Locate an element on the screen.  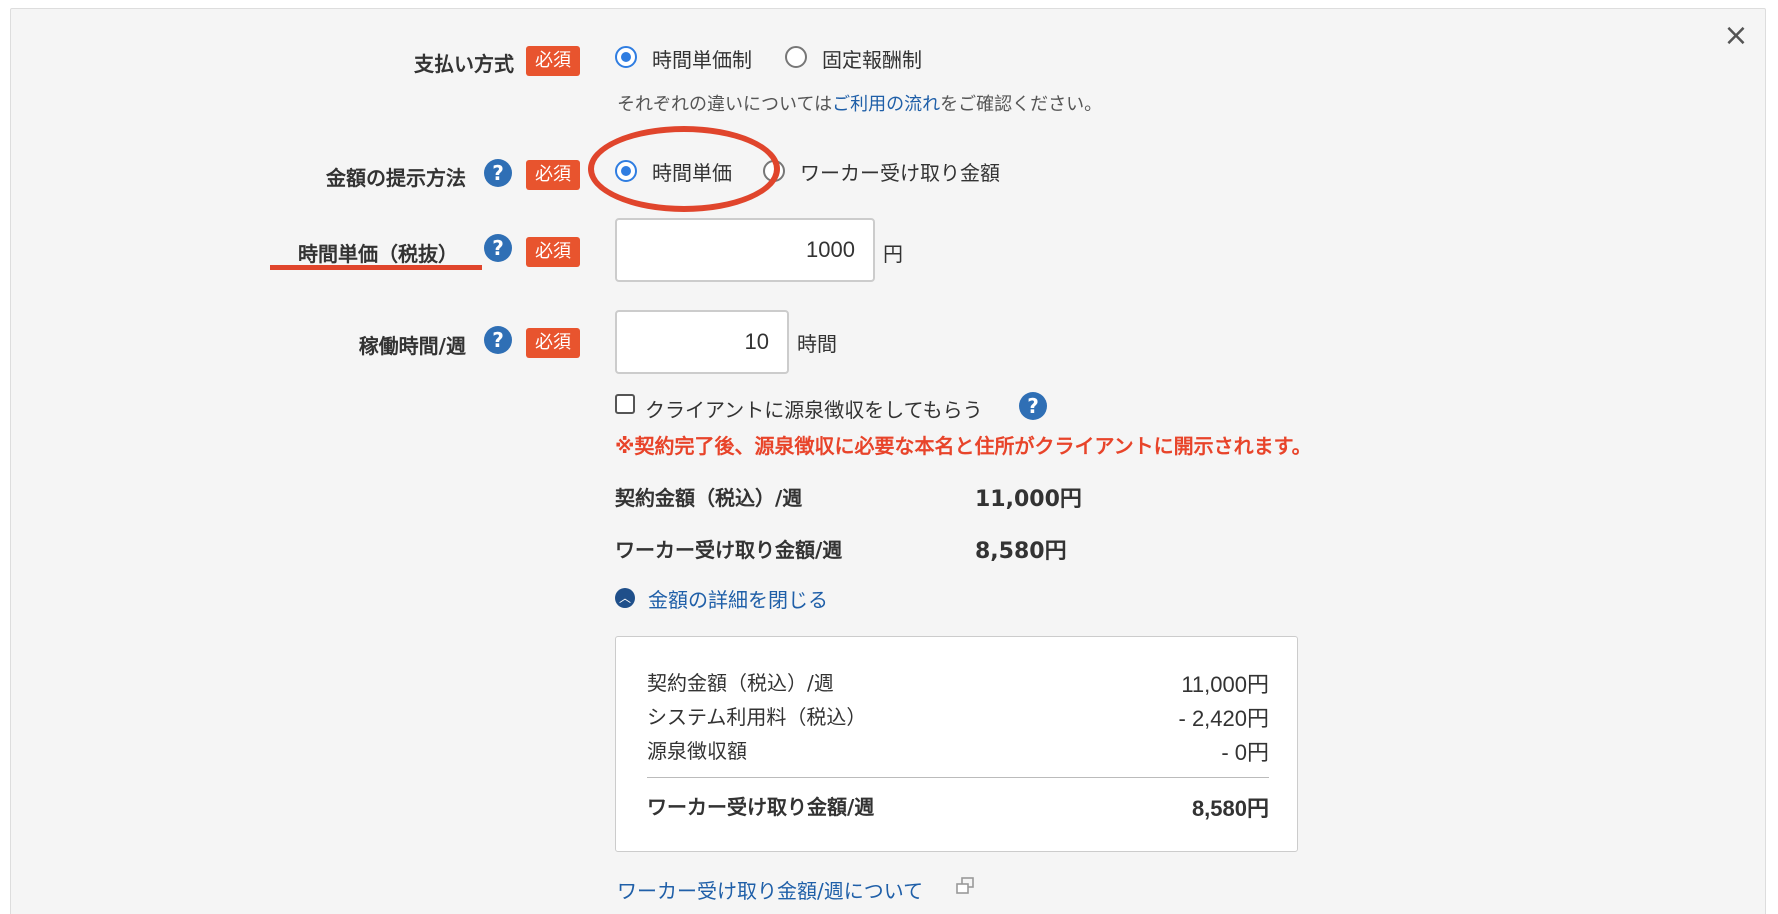
hours-unit: 時間 is located at coordinates (817, 344).